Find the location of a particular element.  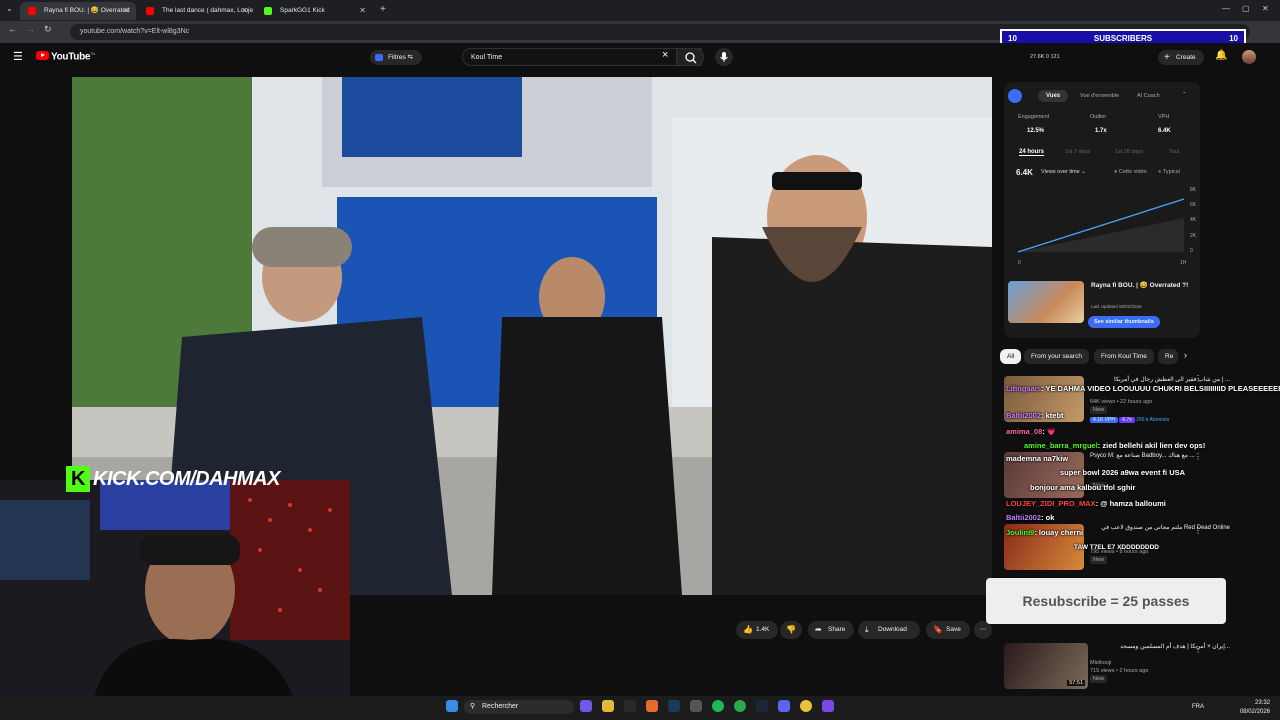

more-icon: ⋯ is located at coordinates (983, 629).